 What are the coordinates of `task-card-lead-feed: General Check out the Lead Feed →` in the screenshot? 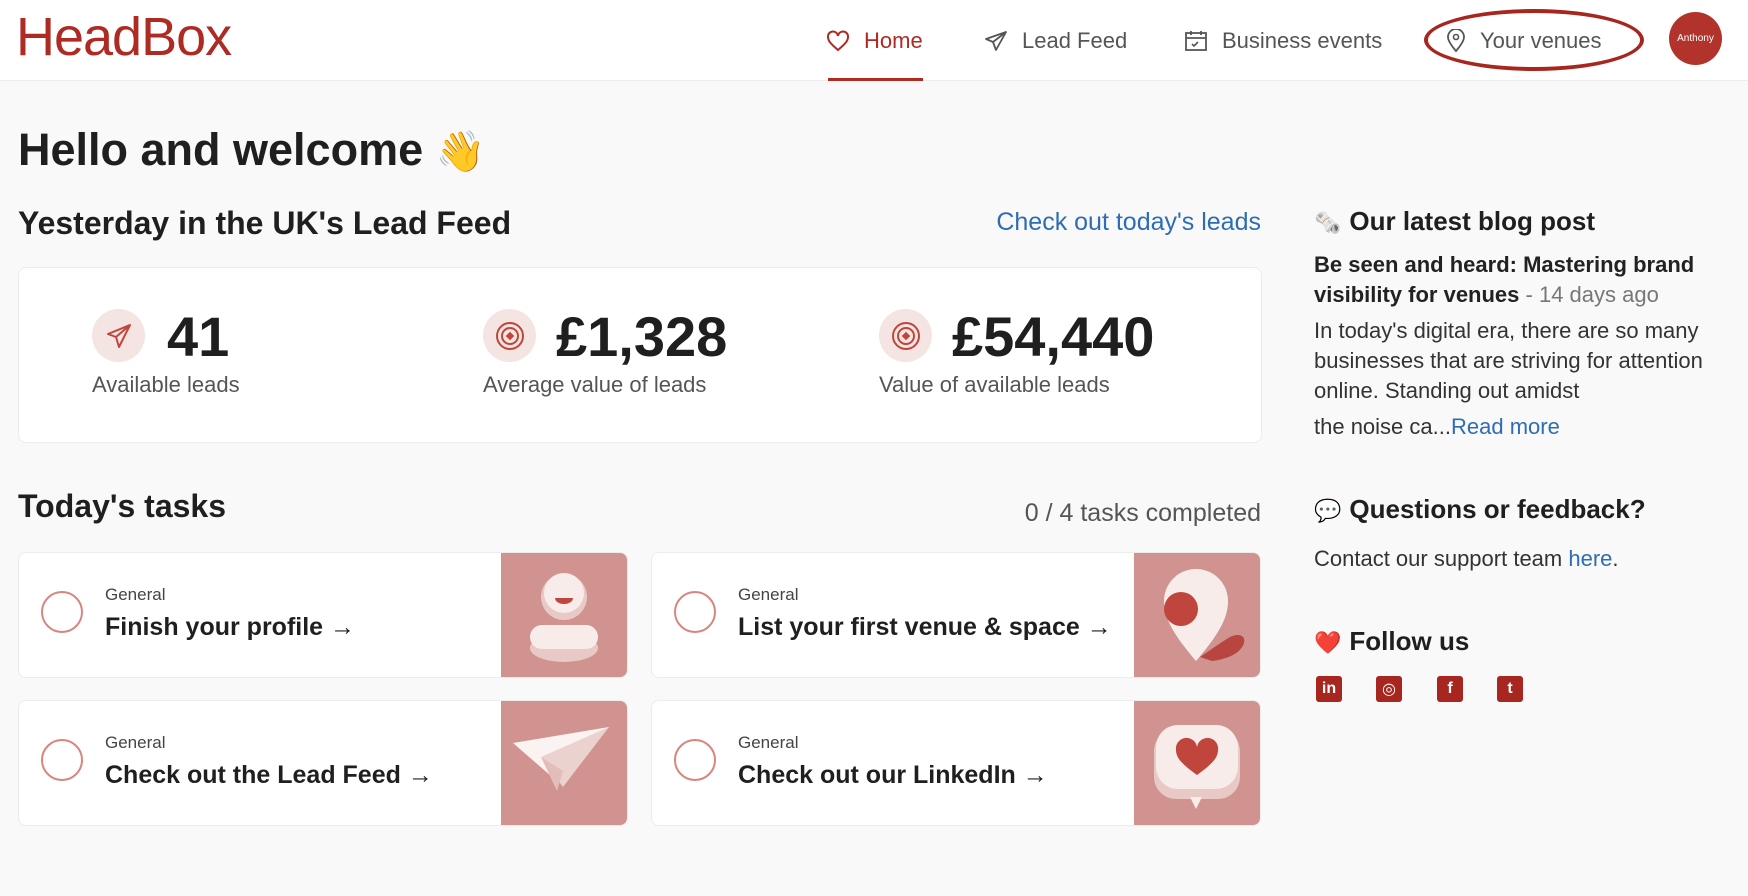 It's located at (323, 763).